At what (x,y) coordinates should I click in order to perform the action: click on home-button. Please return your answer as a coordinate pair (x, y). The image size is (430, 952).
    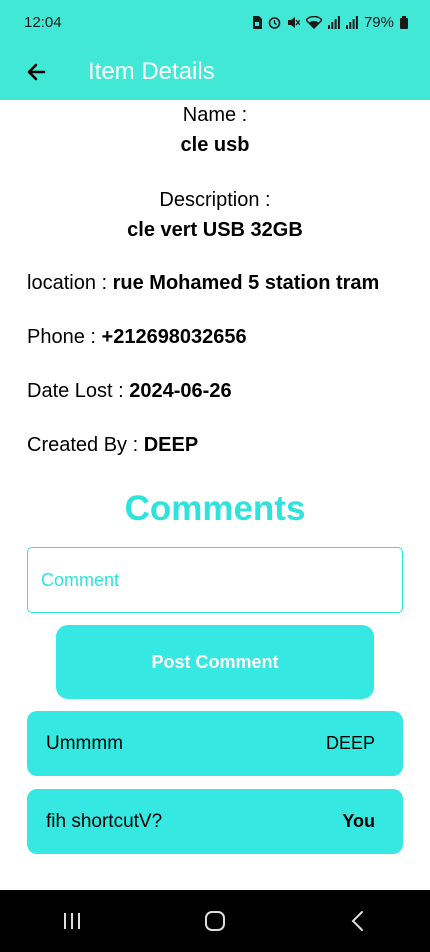
    Looking at the image, I should click on (215, 921).